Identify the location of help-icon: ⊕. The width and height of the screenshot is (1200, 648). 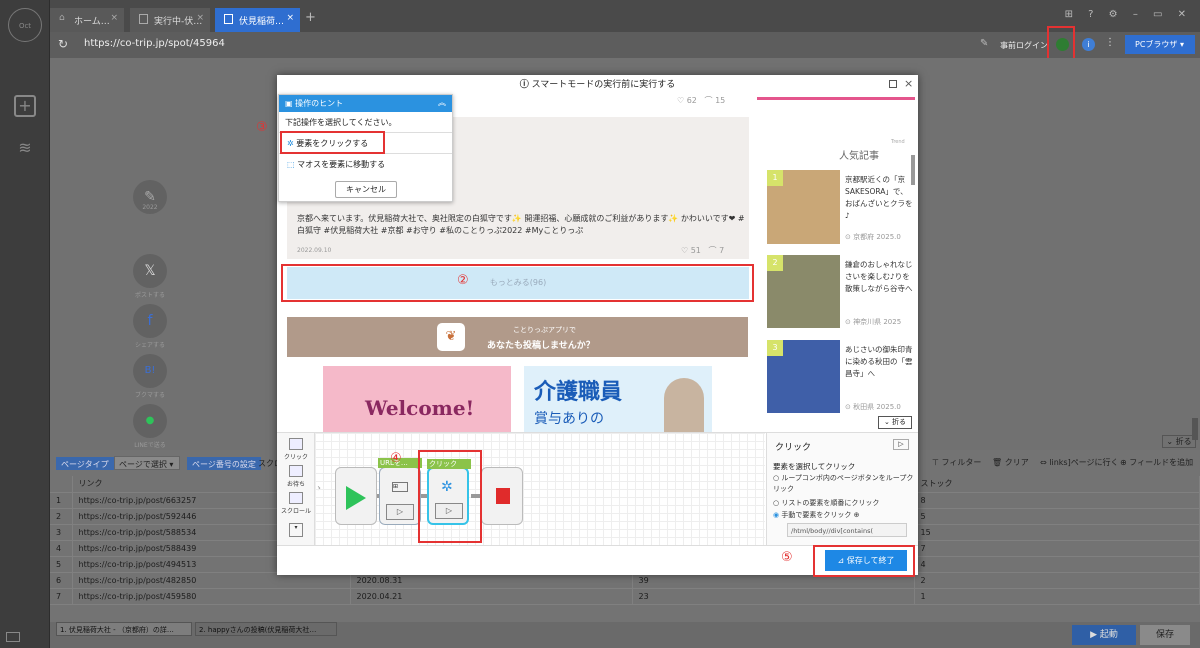
(857, 515).